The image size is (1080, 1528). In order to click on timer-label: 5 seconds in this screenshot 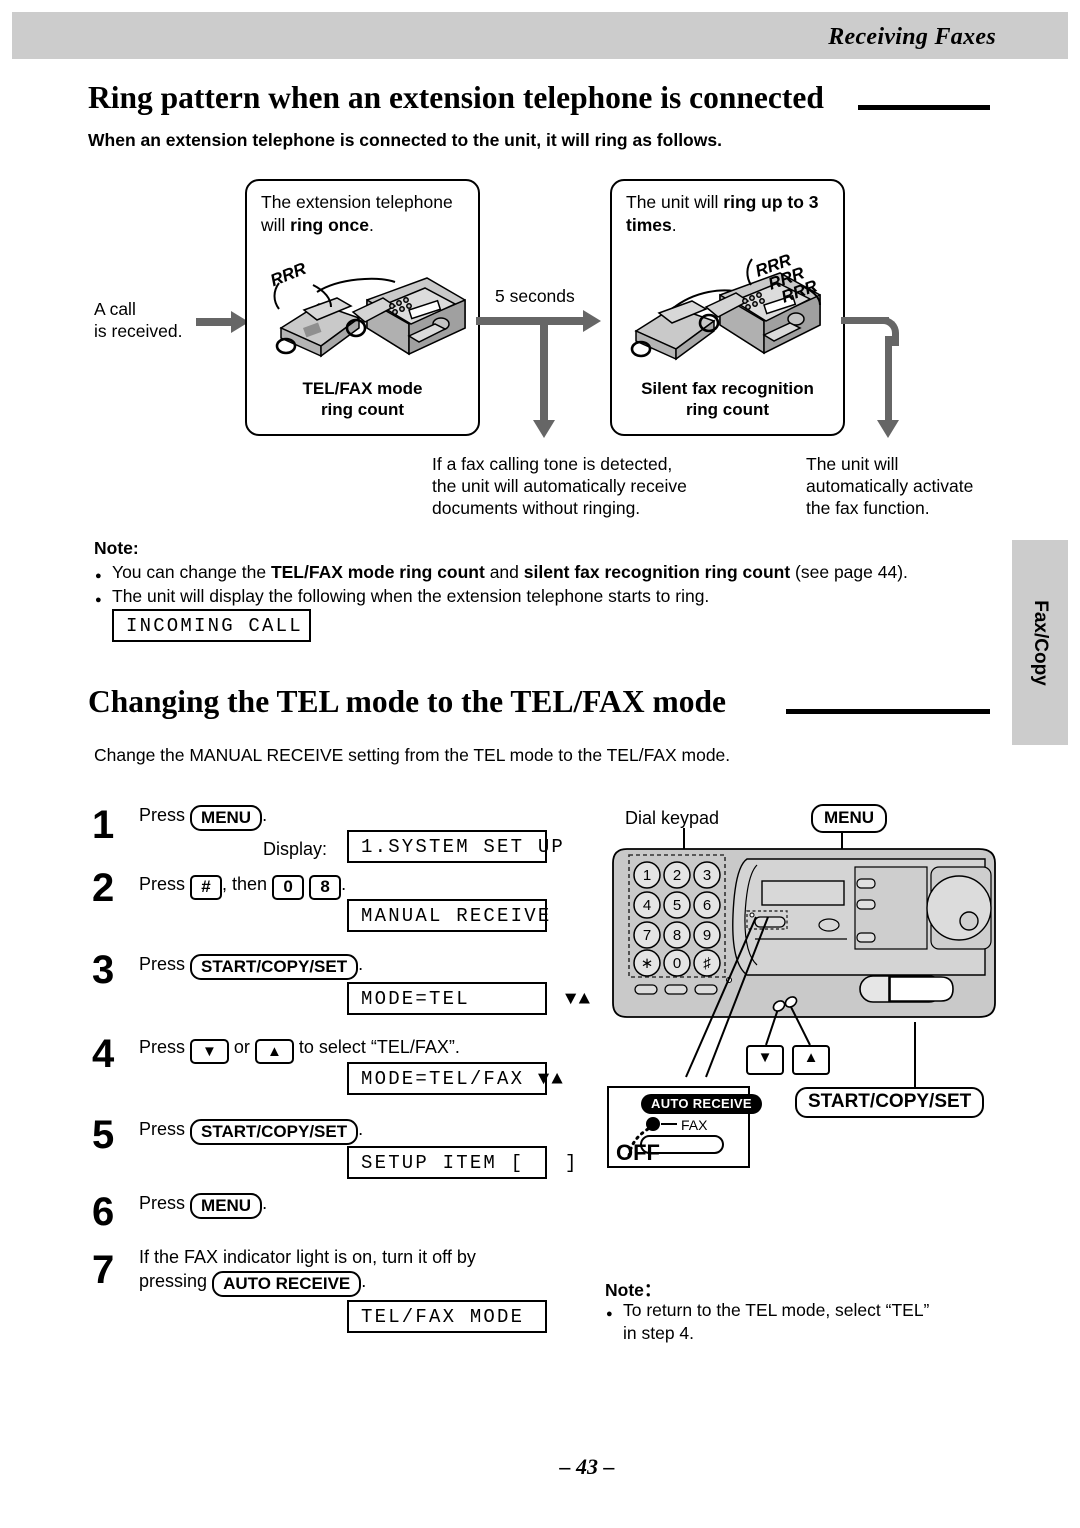, I will do `click(535, 296)`.